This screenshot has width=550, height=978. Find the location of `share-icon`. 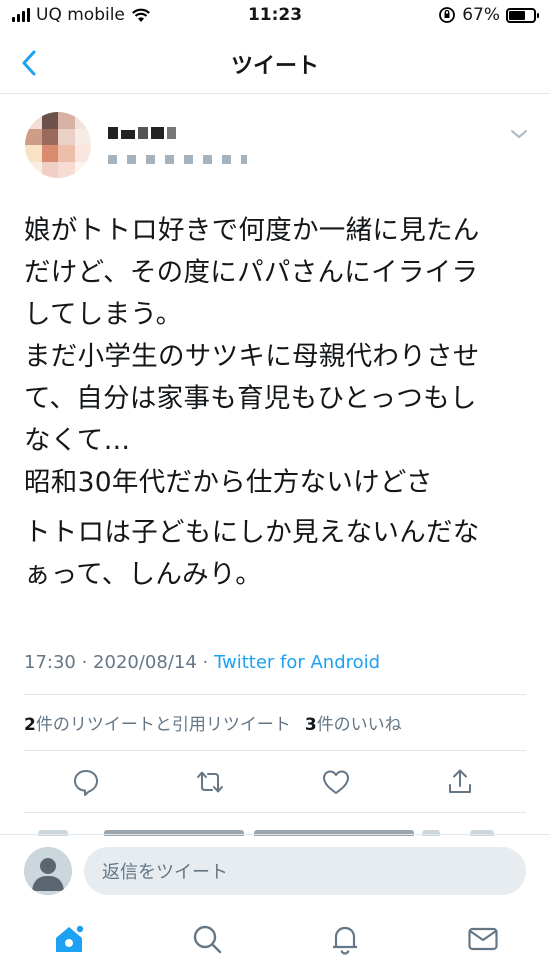

share-icon is located at coordinates (460, 782).